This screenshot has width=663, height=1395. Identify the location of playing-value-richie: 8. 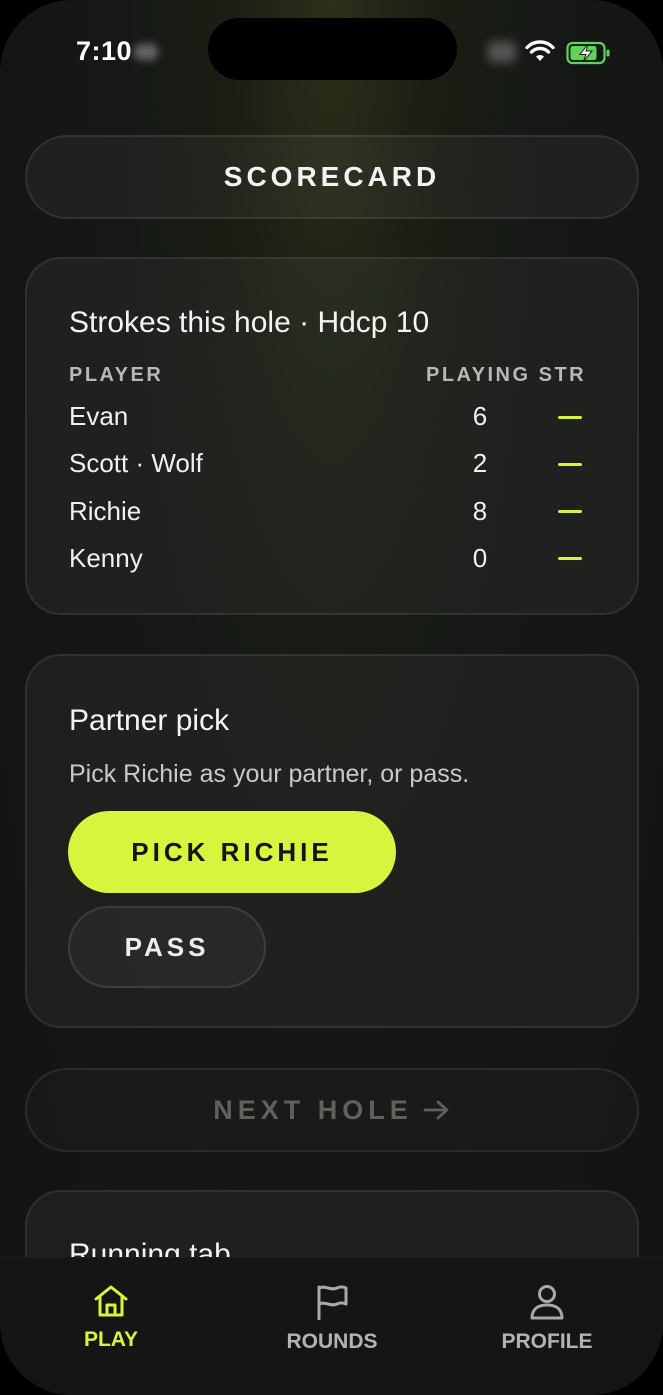
(480, 511).